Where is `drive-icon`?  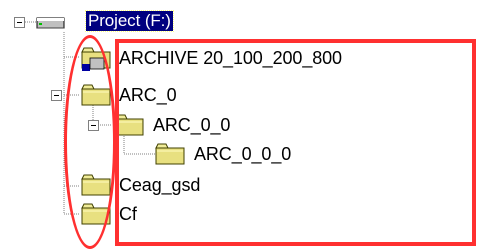
drive-icon is located at coordinates (50, 23).